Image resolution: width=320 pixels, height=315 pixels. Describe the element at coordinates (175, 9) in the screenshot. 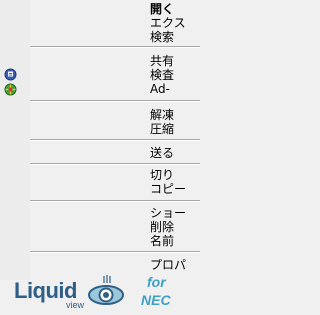

I see `menu-item-open: 開く` at that location.